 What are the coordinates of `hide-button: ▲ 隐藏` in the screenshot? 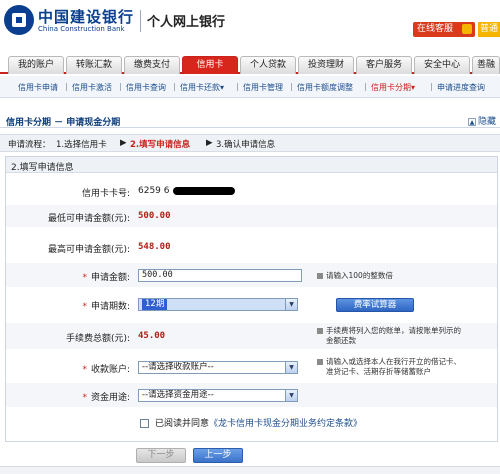 It's located at (482, 120).